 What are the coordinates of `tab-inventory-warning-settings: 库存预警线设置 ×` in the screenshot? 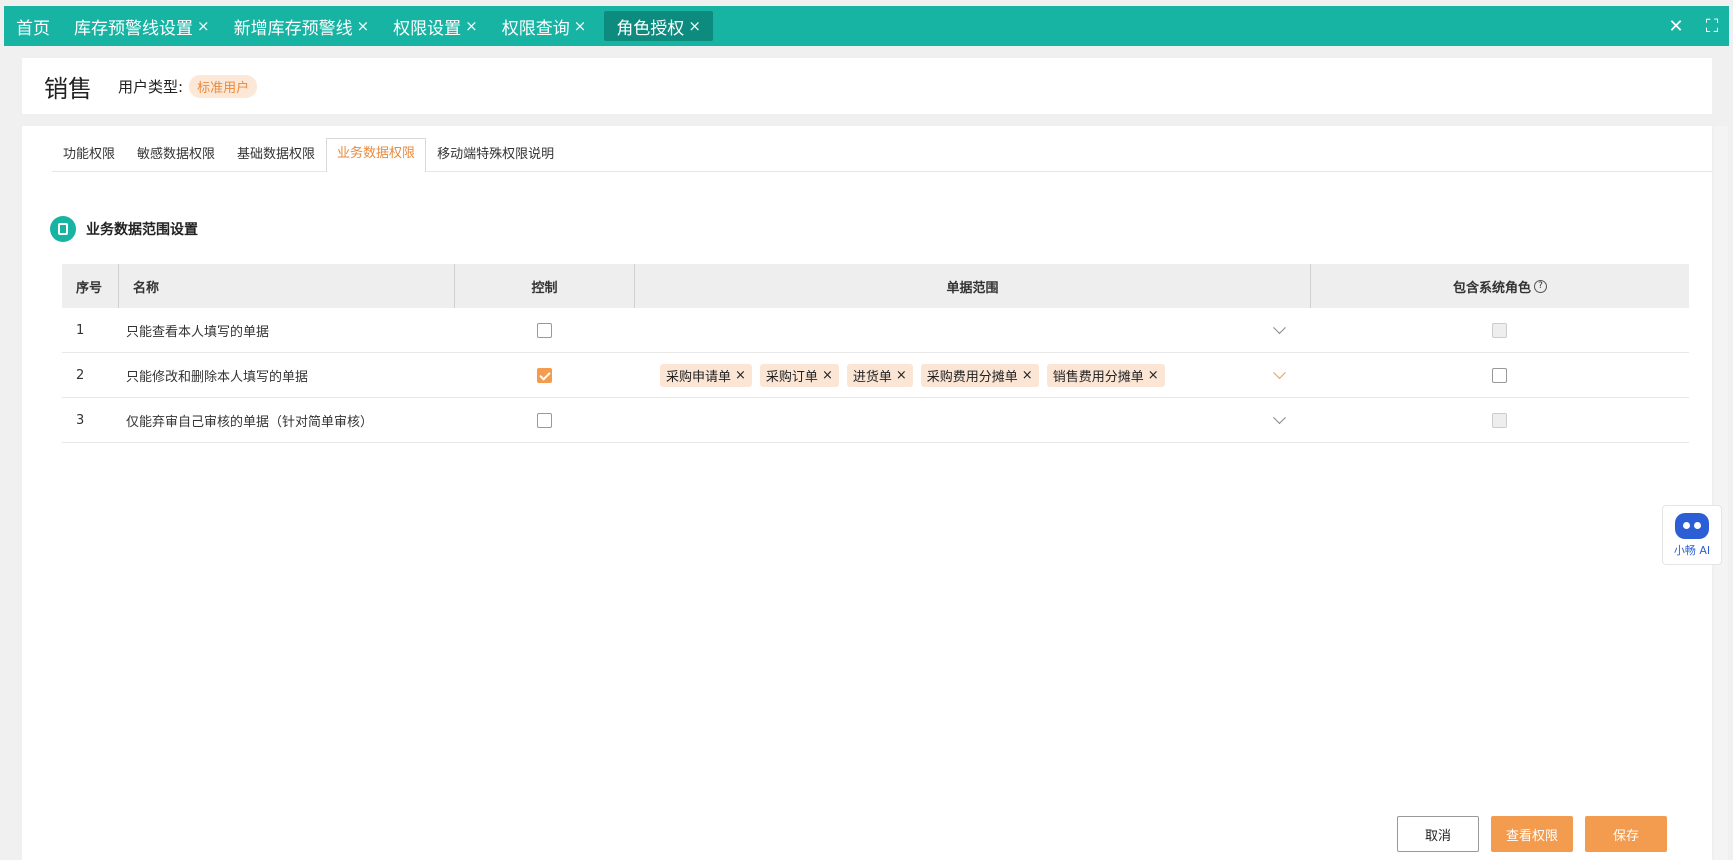 It's located at (142, 26).